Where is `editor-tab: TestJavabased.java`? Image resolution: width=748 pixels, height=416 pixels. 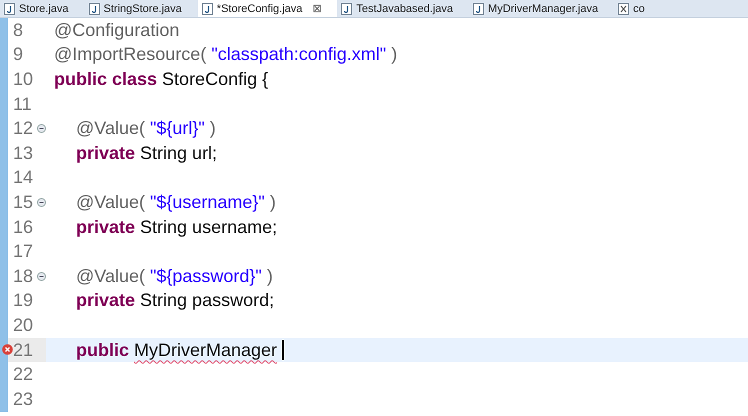
editor-tab: TestJavabased.java is located at coordinates (403, 8).